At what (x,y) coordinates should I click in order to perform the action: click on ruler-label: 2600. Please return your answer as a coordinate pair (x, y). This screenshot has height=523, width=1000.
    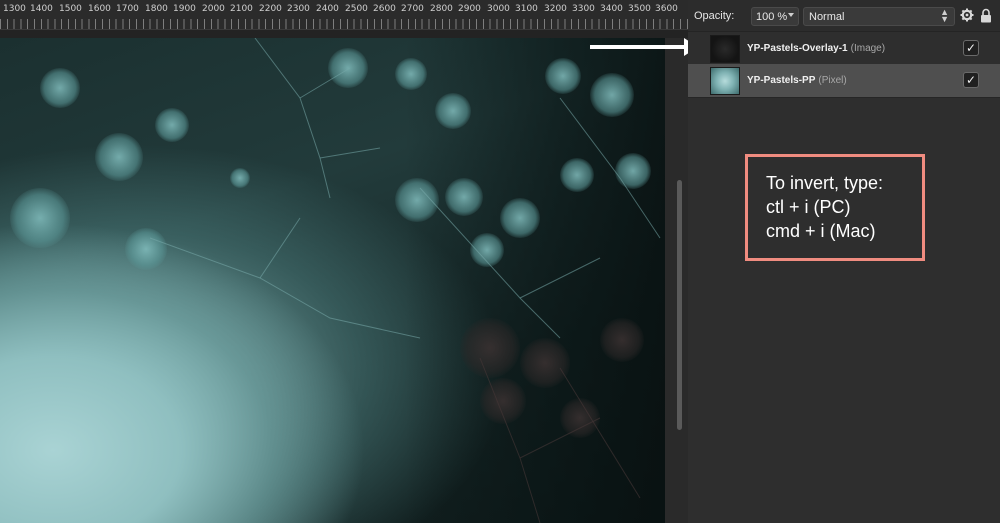
    Looking at the image, I should click on (384, 9).